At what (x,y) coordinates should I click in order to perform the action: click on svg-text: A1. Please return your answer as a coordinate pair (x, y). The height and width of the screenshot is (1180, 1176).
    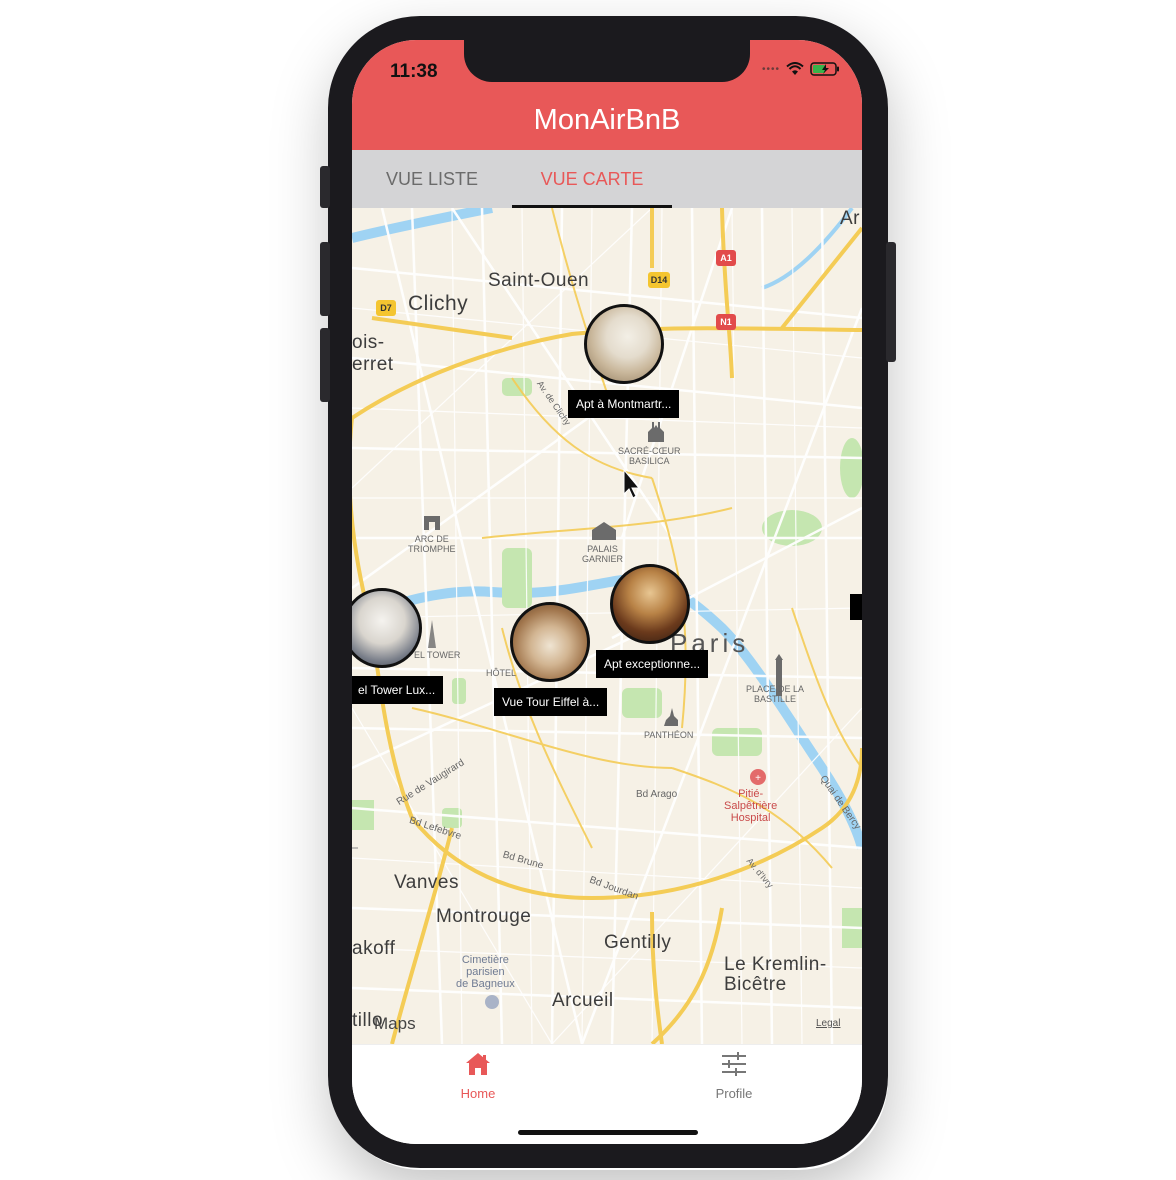
    Looking at the image, I should click on (726, 258).